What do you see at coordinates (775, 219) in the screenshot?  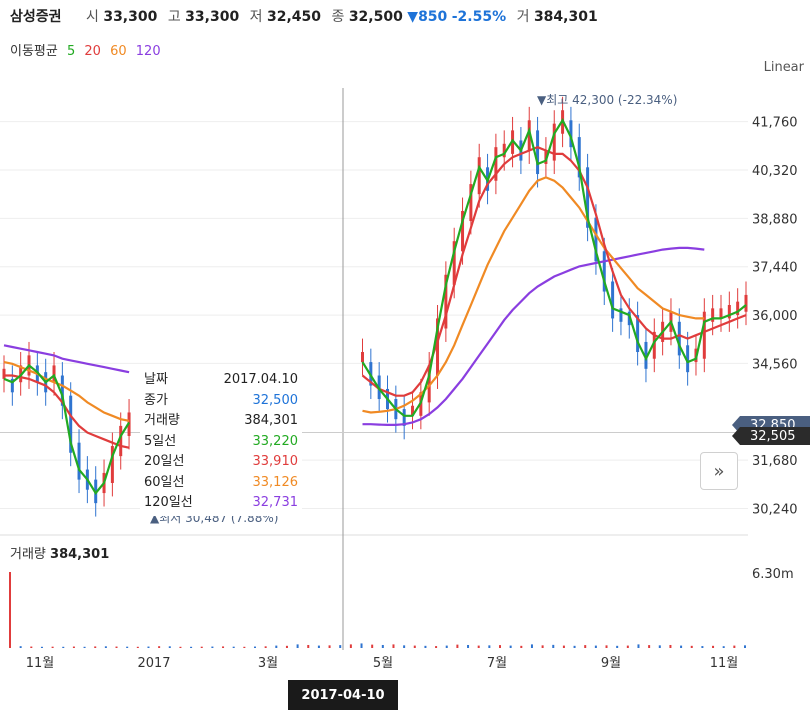 I see `price-tick-label: 38,880` at bounding box center [775, 219].